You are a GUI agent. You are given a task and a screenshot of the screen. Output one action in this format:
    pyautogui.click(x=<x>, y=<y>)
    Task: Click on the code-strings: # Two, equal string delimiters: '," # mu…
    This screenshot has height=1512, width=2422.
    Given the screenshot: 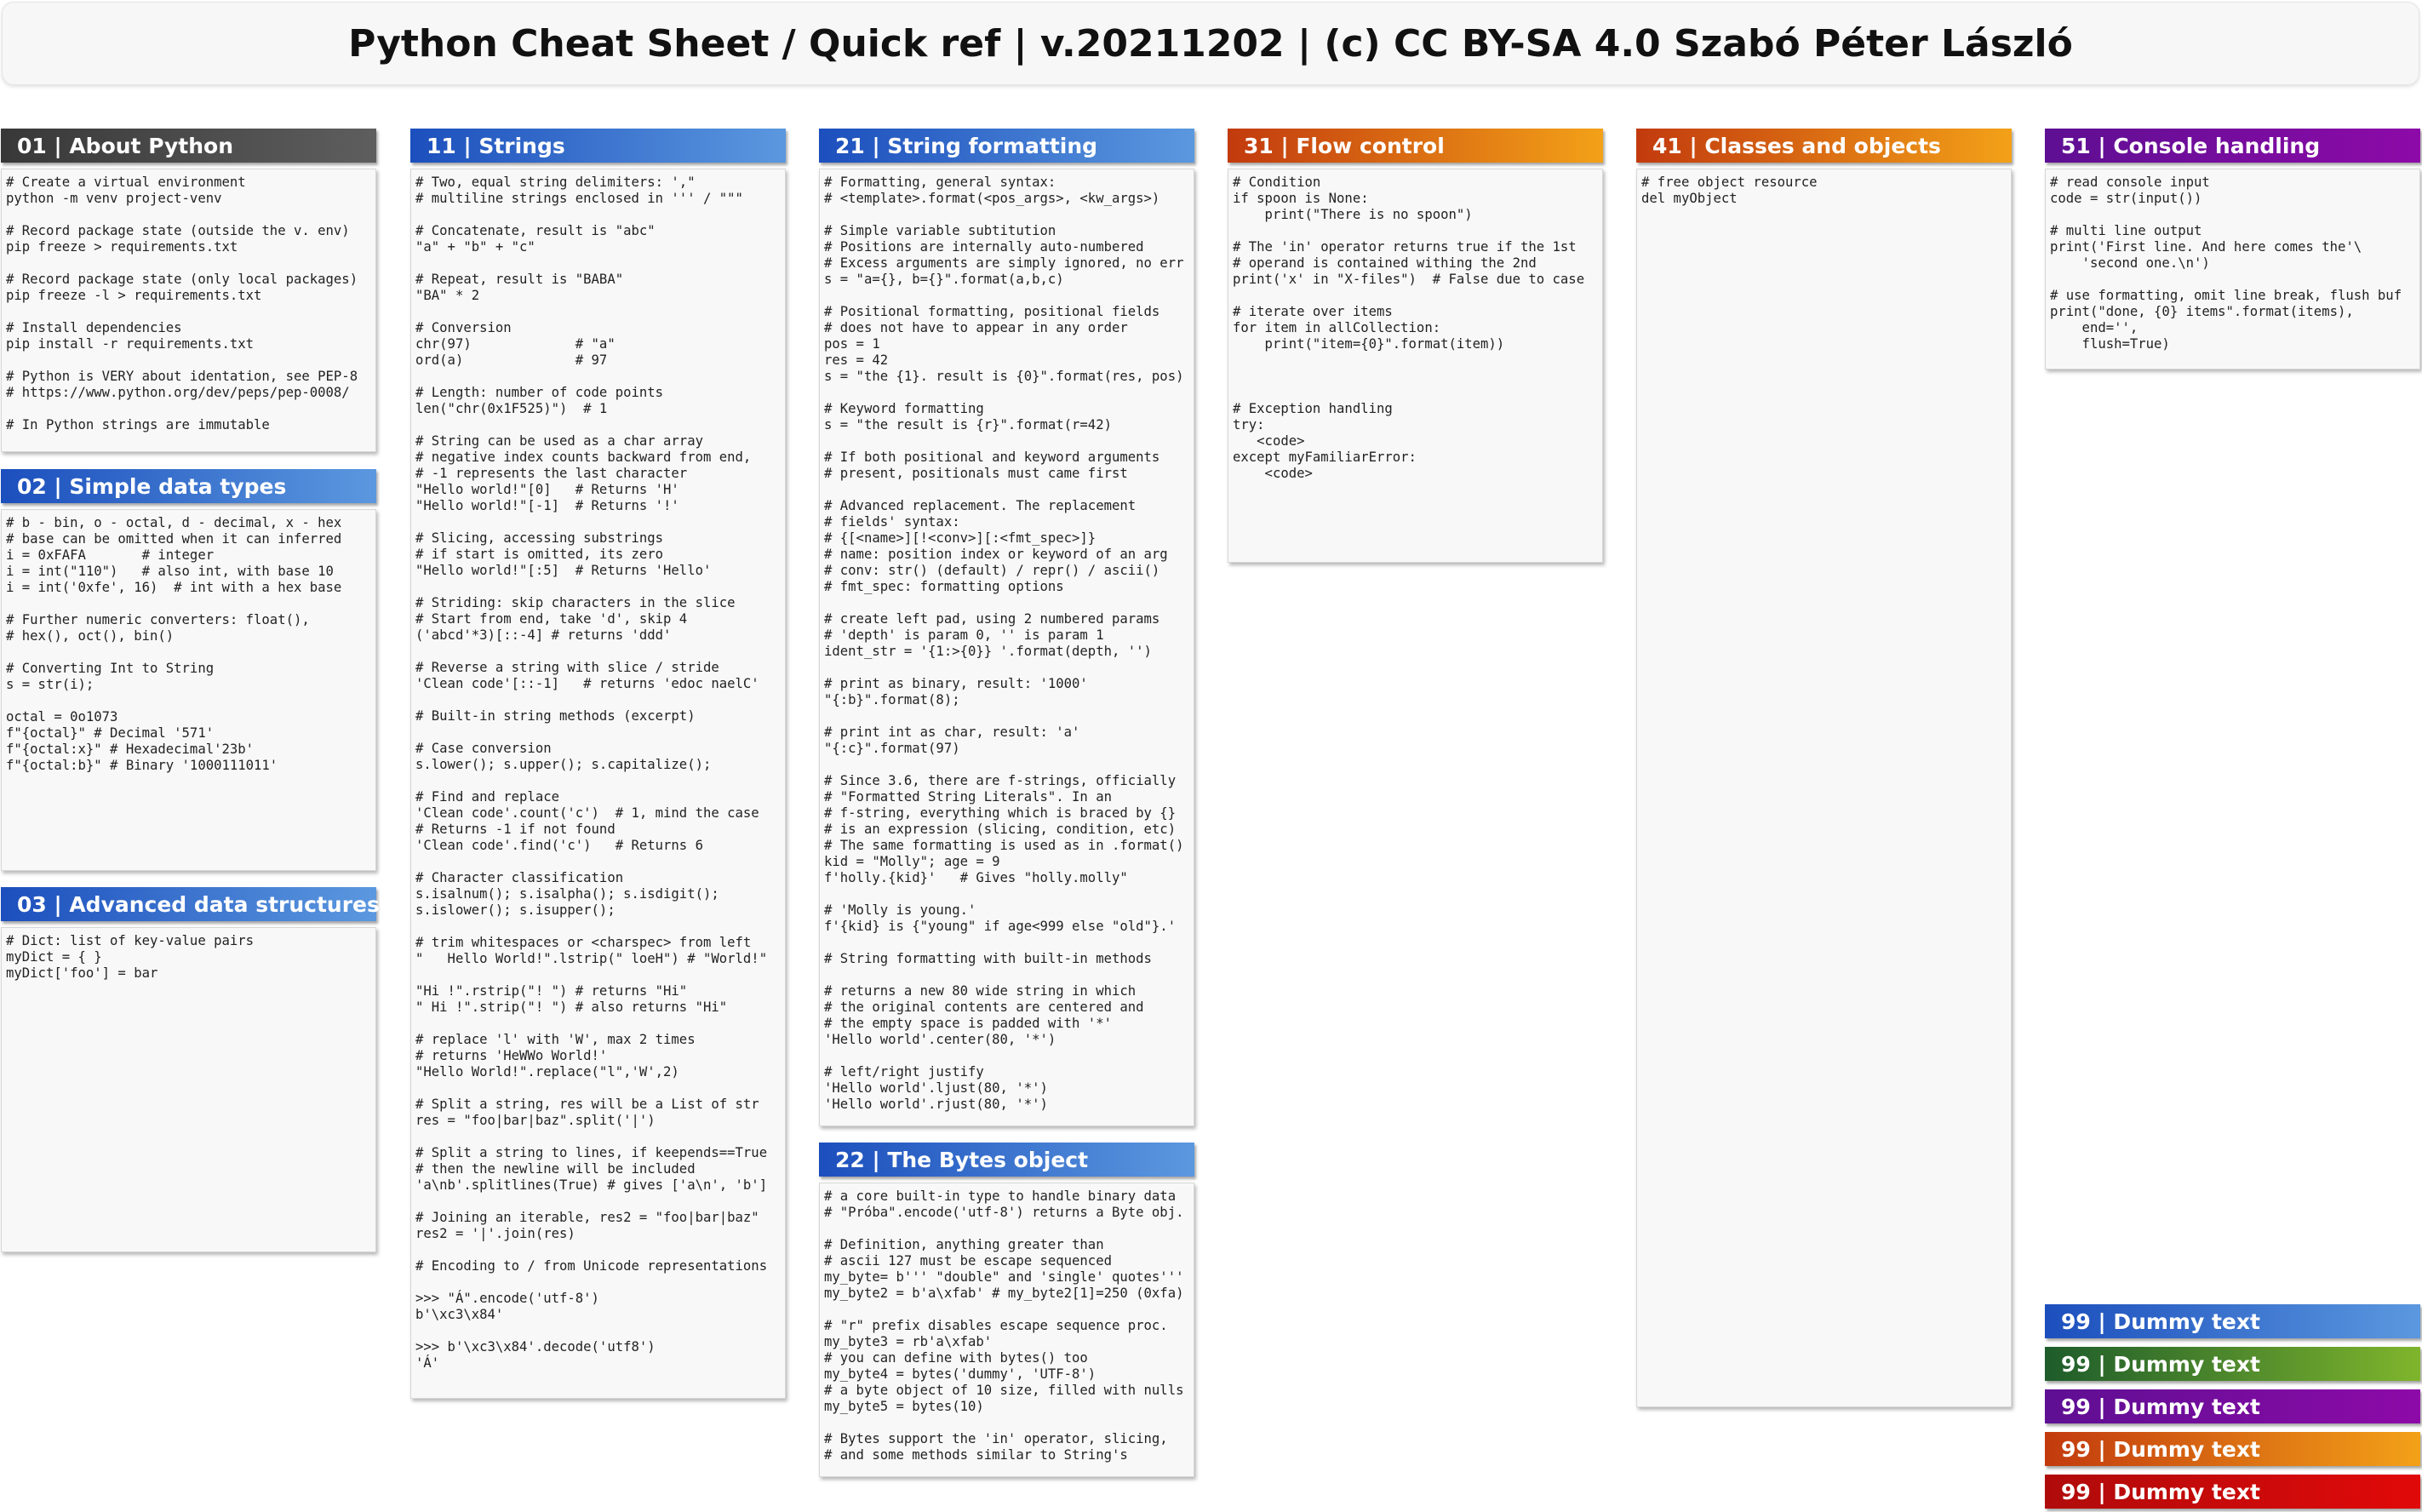 What is the action you would take?
    pyautogui.click(x=591, y=773)
    